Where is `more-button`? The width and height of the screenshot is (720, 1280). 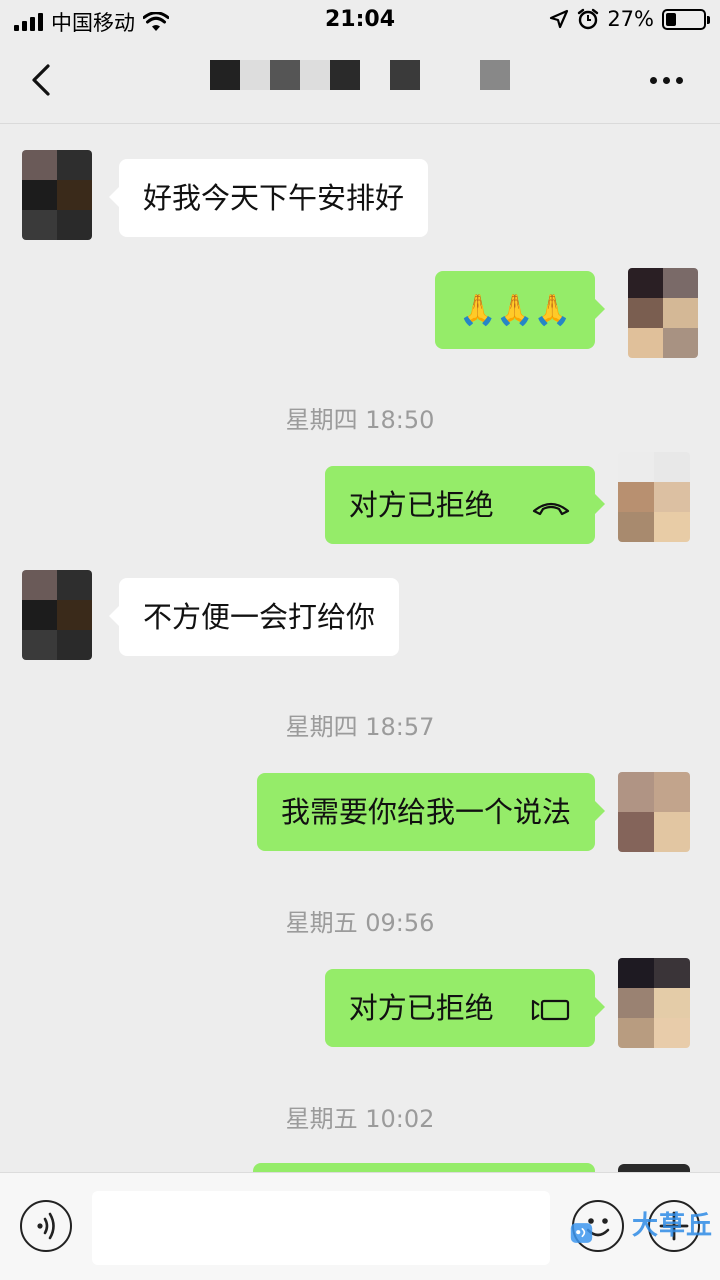
more-button is located at coordinates (670, 80).